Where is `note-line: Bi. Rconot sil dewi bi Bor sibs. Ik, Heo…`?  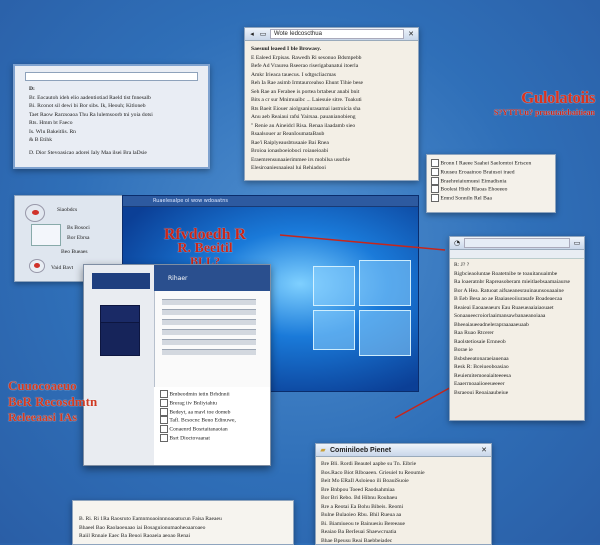 note-line: Bi. Rconot sil dewi bi Bor sibs. Ik, Heo… is located at coordinates (111, 106).